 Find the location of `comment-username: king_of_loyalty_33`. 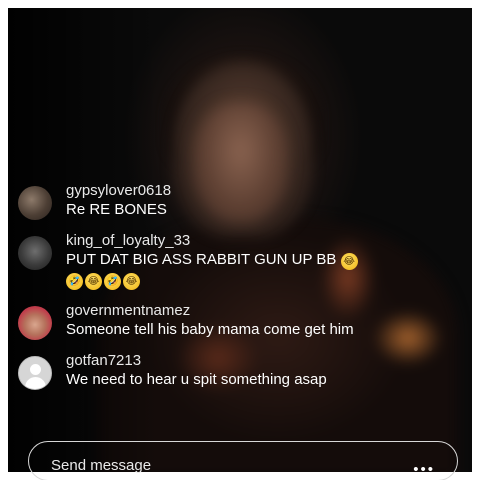

comment-username: king_of_loyalty_33 is located at coordinates (262, 241).